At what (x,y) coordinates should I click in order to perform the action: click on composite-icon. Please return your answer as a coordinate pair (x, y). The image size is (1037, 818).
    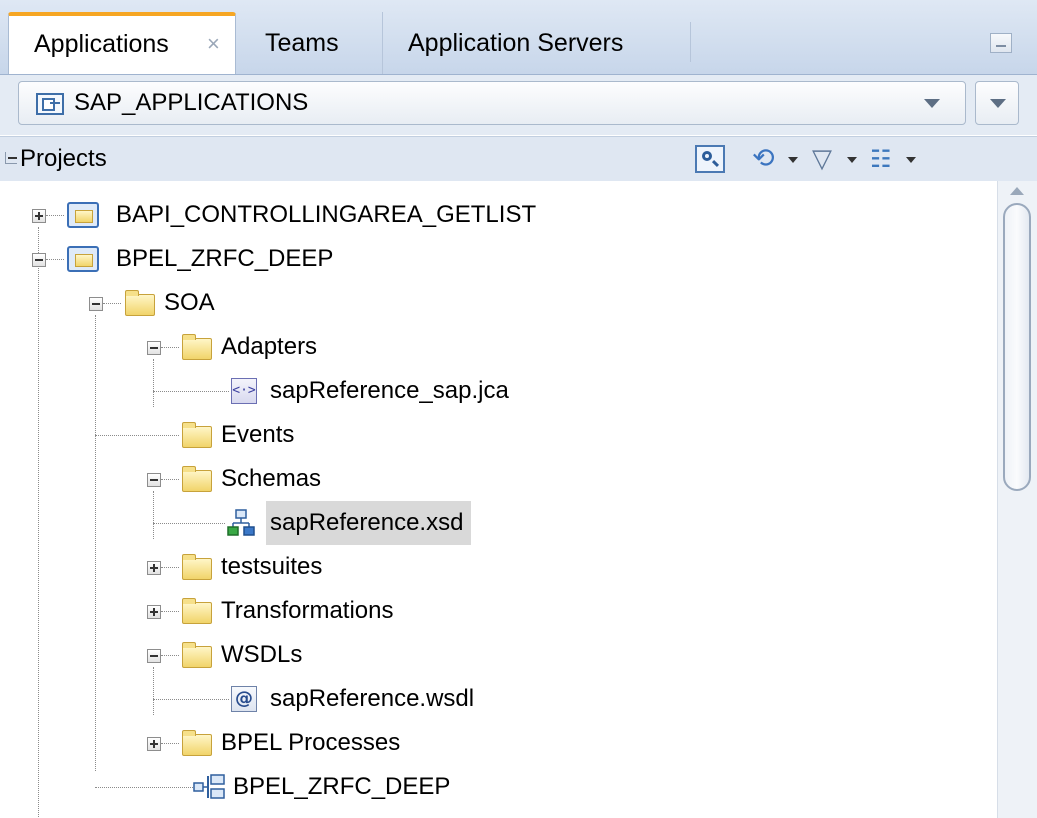
    Looking at the image, I should click on (209, 786).